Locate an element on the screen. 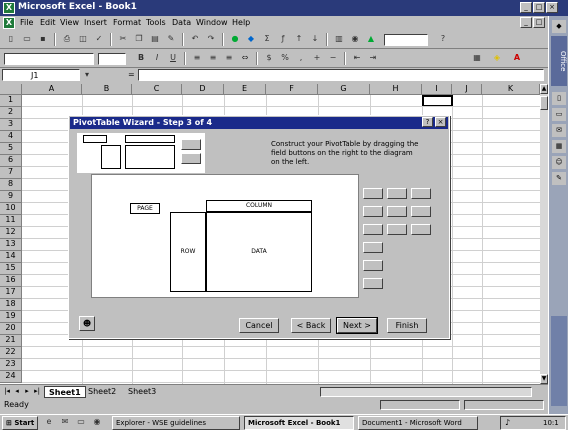 The height and width of the screenshot is (430, 568). row-header: 4 is located at coordinates (11, 137).